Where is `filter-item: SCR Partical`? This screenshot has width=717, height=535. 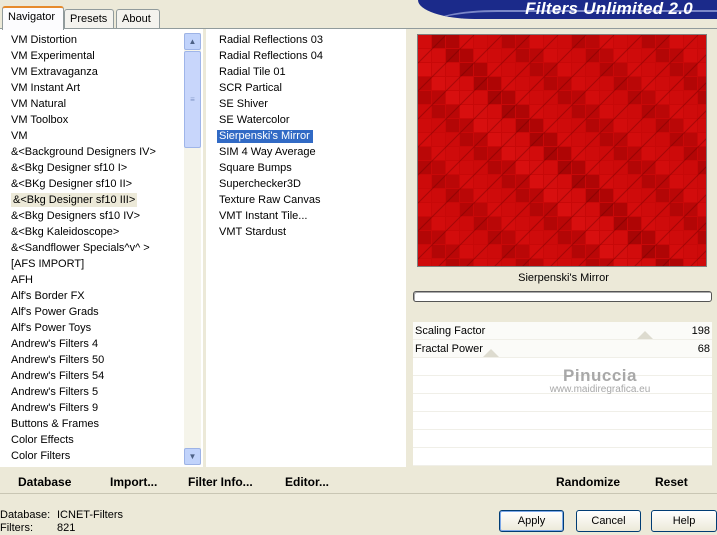
filter-item: SCR Partical is located at coordinates (309, 88).